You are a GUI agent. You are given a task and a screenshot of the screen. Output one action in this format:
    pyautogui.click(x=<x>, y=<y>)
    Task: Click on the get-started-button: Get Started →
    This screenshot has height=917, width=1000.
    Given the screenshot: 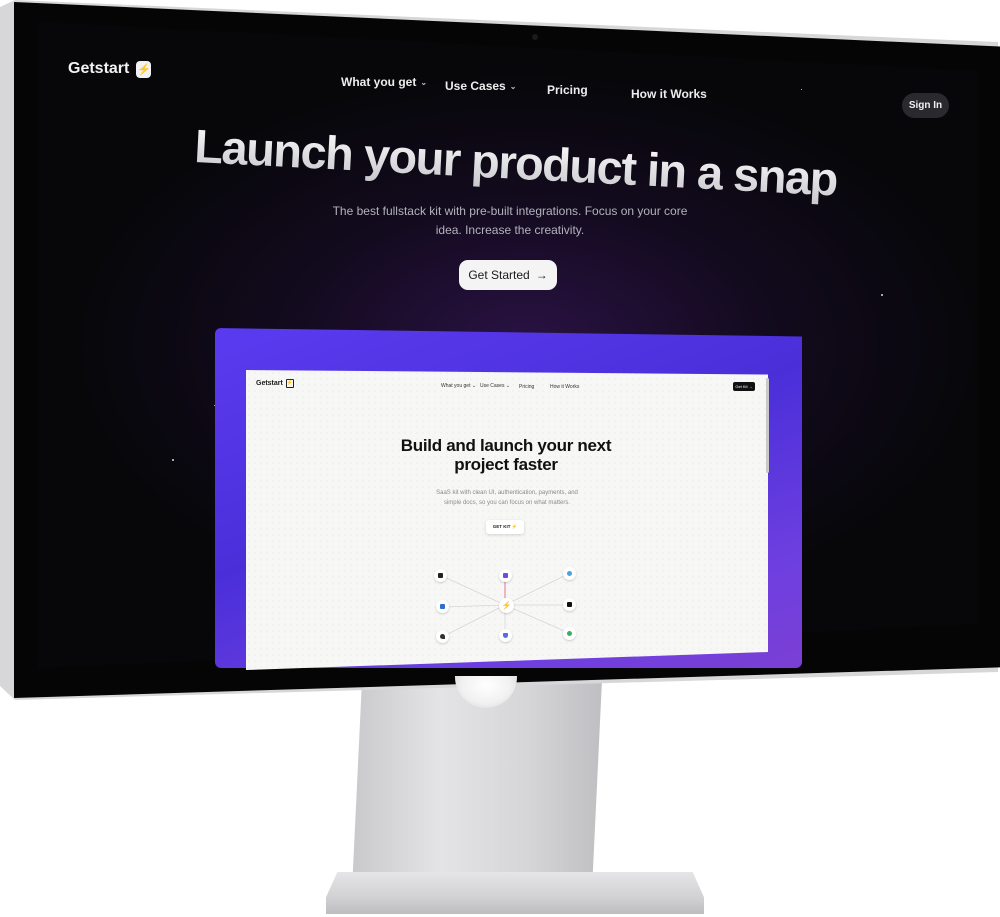 What is the action you would take?
    pyautogui.click(x=508, y=275)
    